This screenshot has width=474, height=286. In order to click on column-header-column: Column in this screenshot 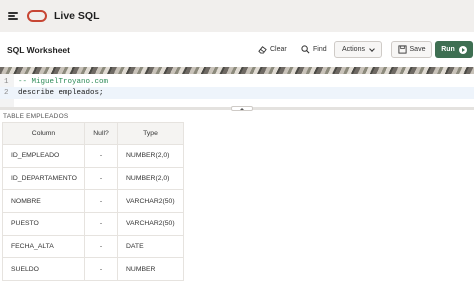, I will do `click(43, 133)`.